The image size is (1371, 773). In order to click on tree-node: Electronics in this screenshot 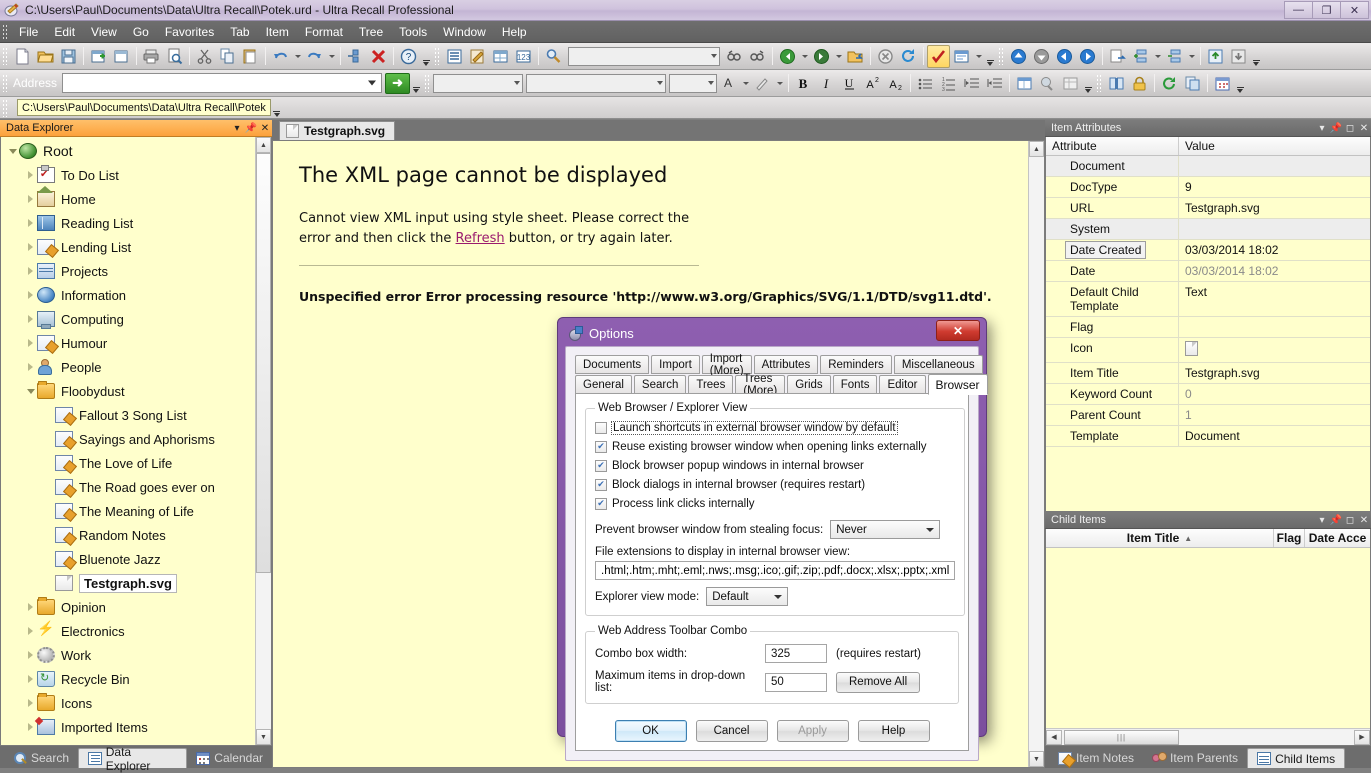, I will do `click(128, 631)`.